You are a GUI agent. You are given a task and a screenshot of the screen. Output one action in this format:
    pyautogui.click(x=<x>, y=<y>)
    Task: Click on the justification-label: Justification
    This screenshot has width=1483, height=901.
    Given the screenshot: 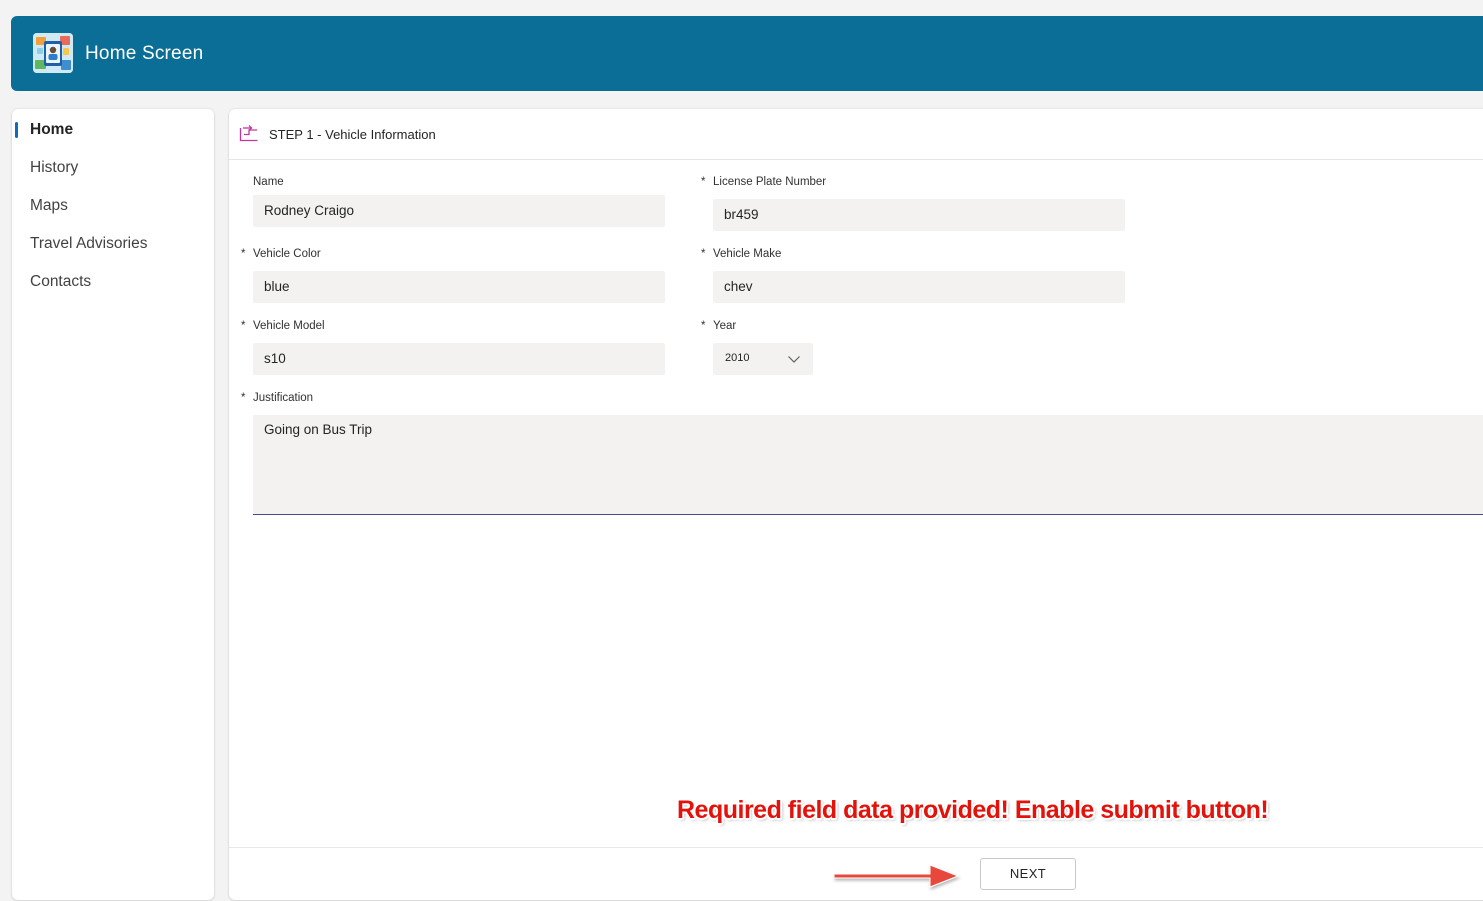 What is the action you would take?
    pyautogui.click(x=283, y=398)
    